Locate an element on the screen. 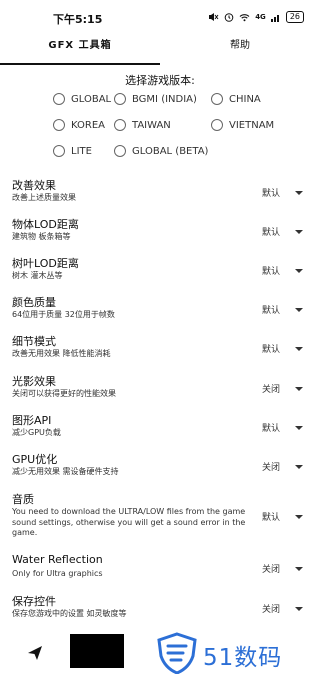  bottom-bar: 51数码 is located at coordinates (160, 654).